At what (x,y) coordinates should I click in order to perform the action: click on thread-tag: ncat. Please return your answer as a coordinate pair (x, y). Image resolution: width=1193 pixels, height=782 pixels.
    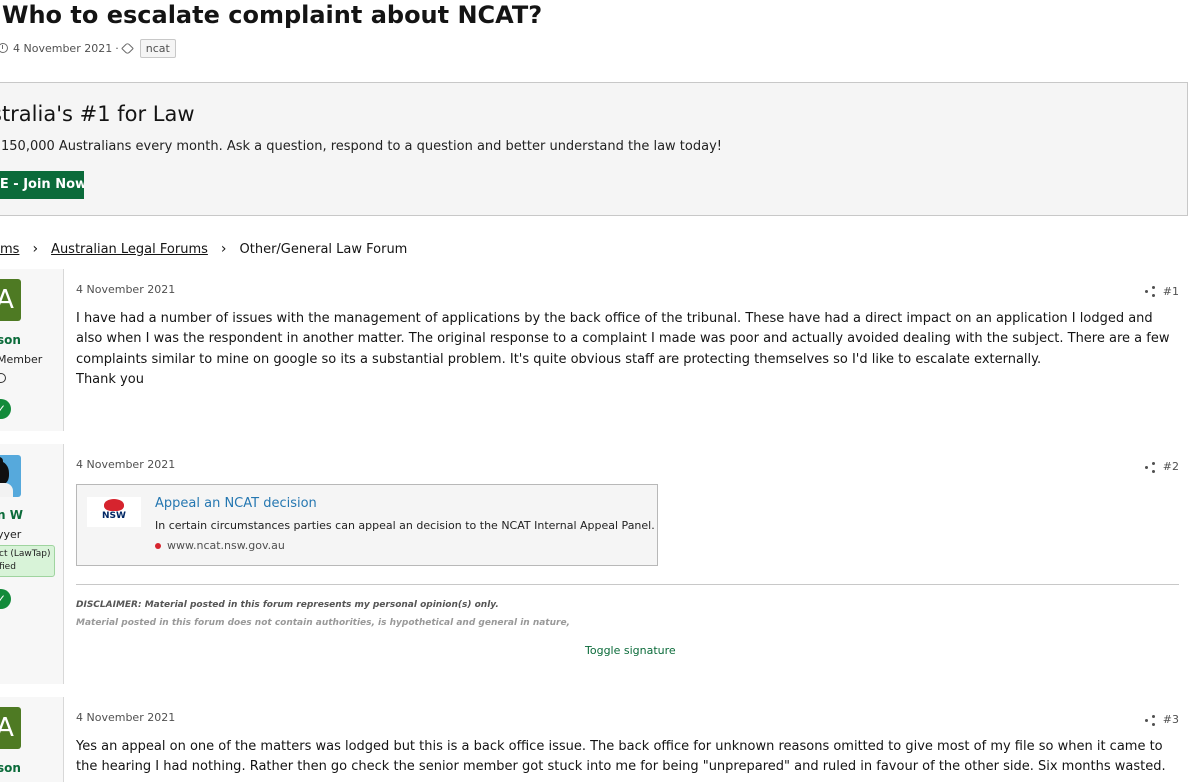
    Looking at the image, I should click on (157, 48).